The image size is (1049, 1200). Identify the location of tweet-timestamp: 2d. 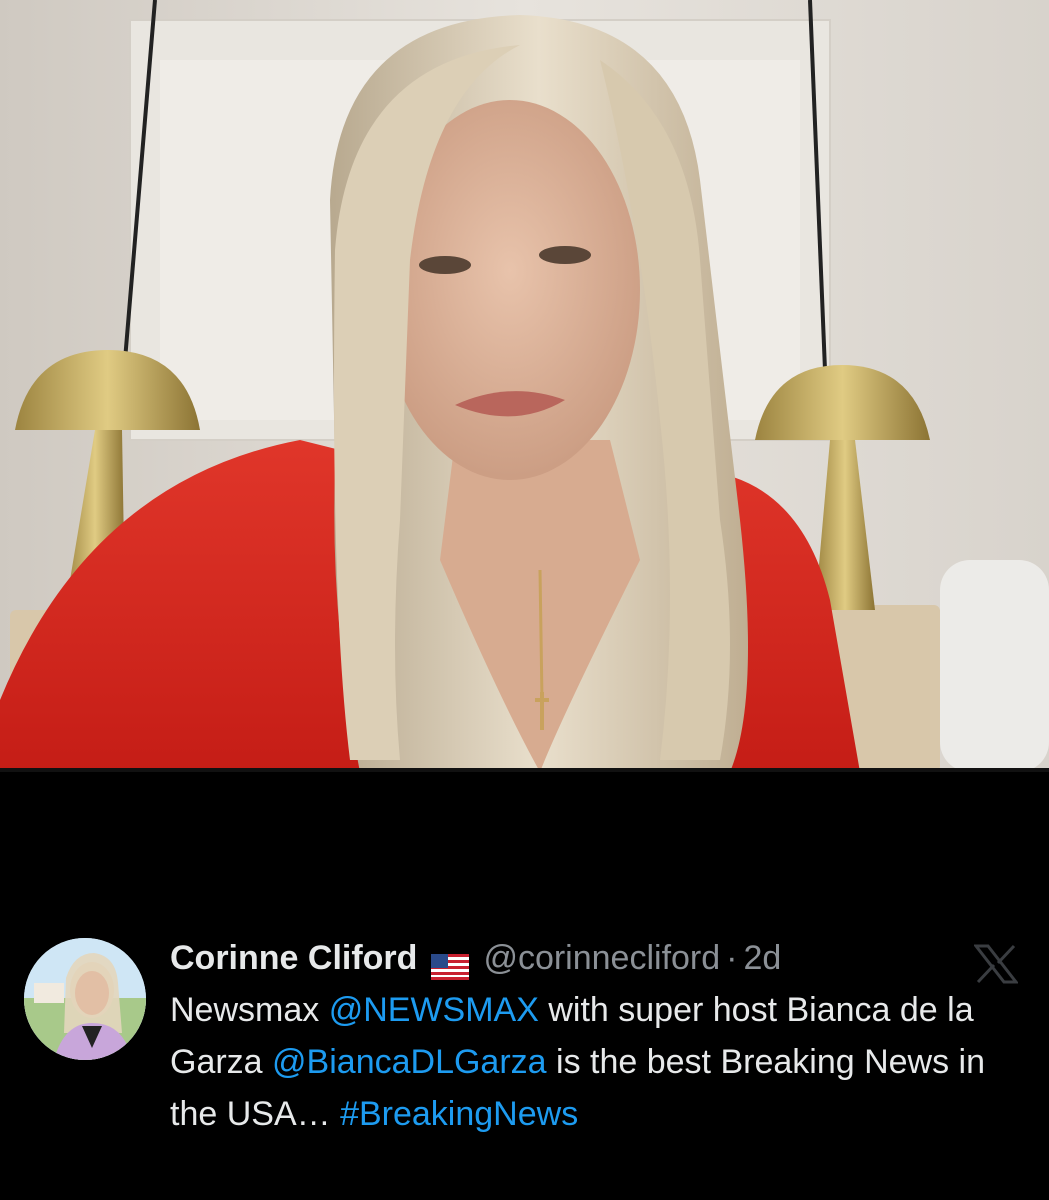
(763, 958).